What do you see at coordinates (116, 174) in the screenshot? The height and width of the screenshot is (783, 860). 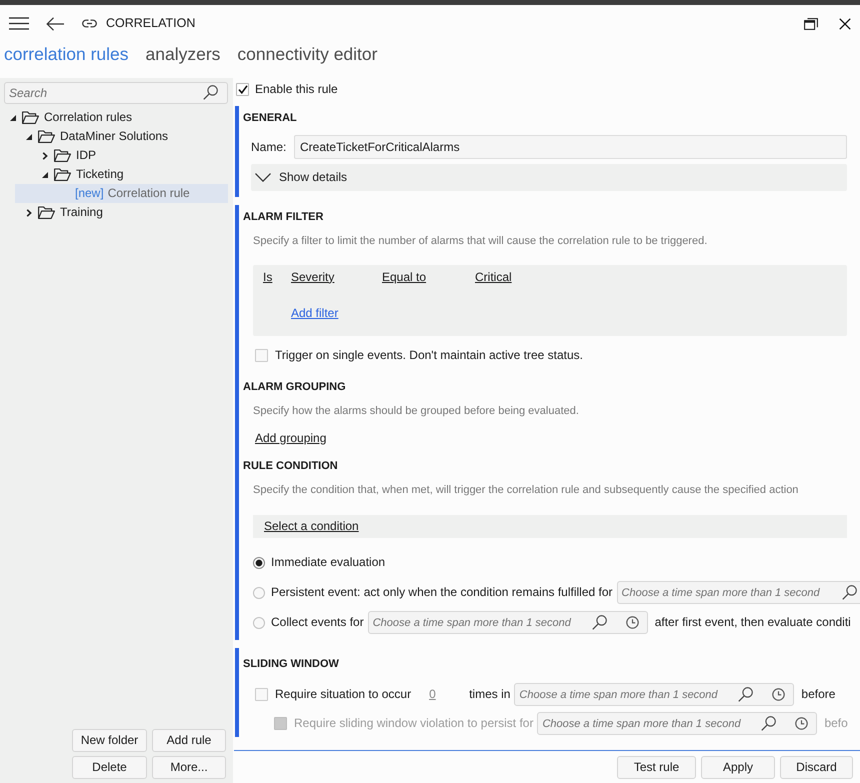 I see `tree-item: Ticketing` at bounding box center [116, 174].